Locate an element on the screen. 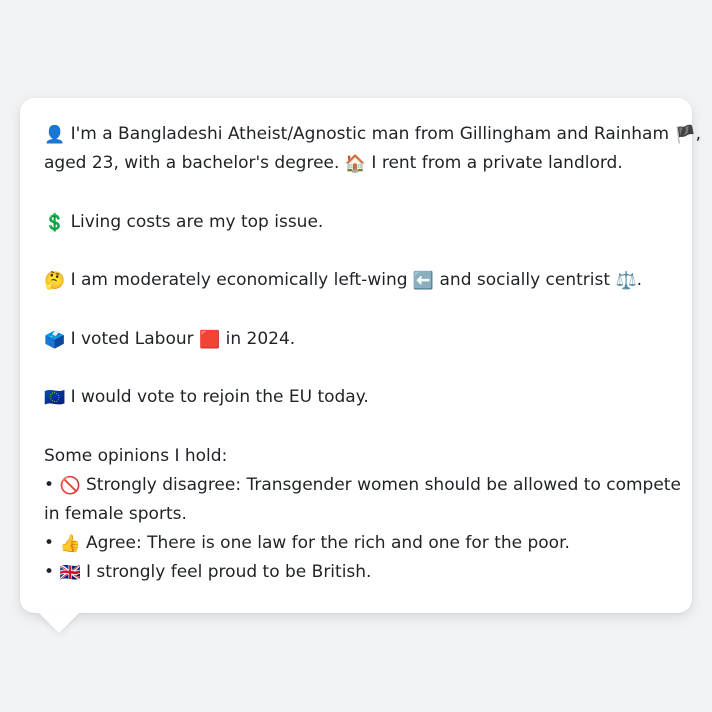  vote-line: 🗳️ I voted Labour 🟥 in 2024. is located at coordinates (358, 339).